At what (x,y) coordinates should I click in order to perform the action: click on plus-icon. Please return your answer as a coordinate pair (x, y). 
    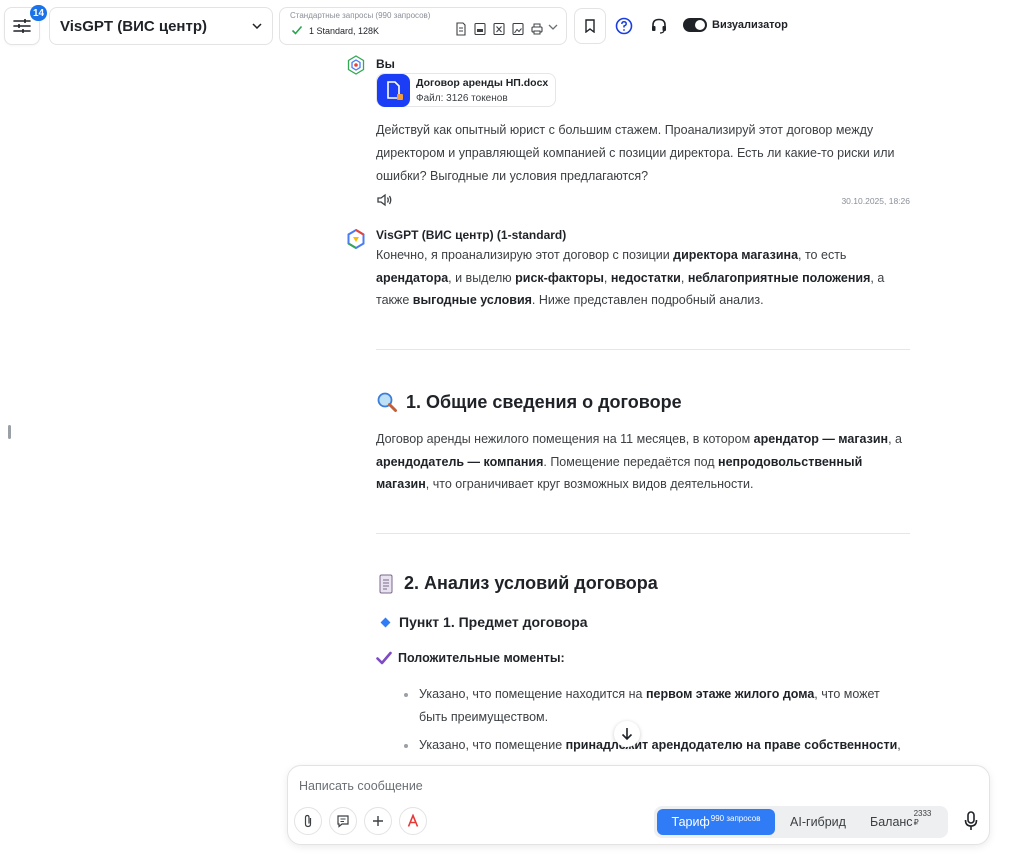
    Looking at the image, I should click on (378, 821).